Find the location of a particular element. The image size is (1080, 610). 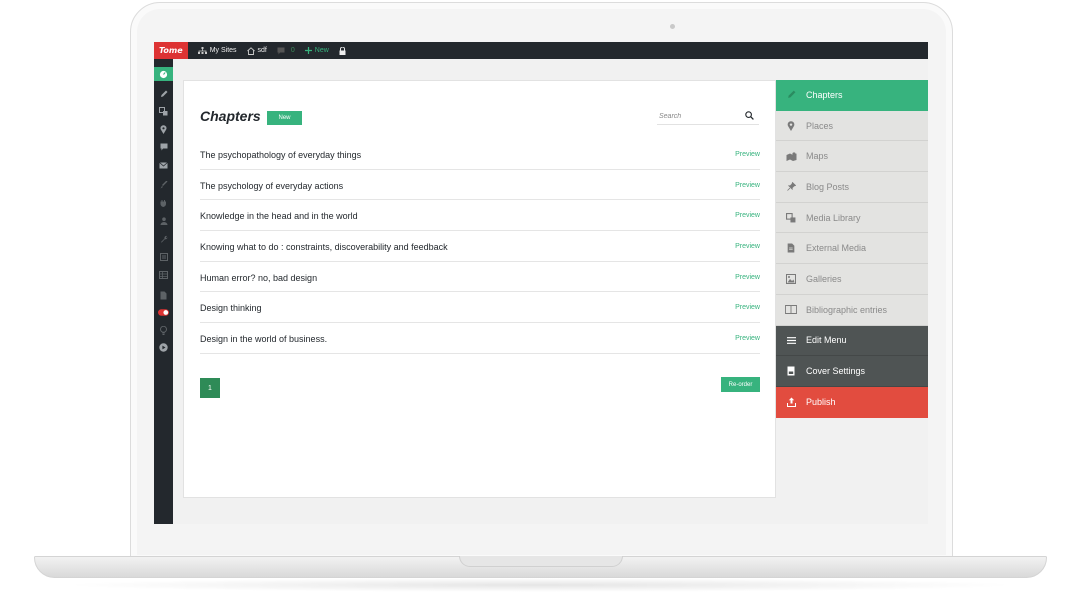

sidebar-item-media is located at coordinates (163, 111).